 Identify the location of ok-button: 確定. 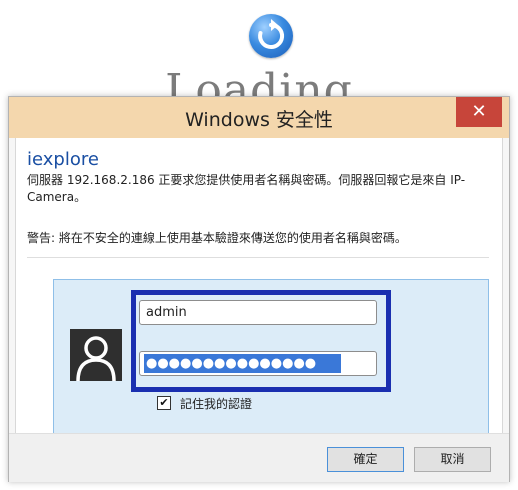
(365, 459).